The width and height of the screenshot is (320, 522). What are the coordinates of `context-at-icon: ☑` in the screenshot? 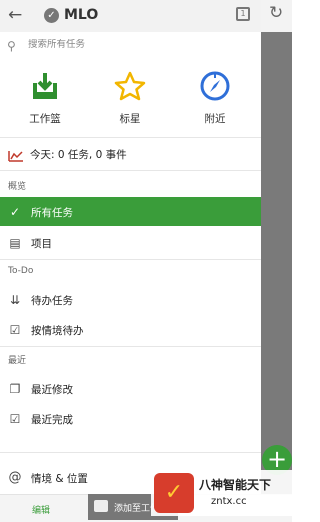 It's located at (15, 330).